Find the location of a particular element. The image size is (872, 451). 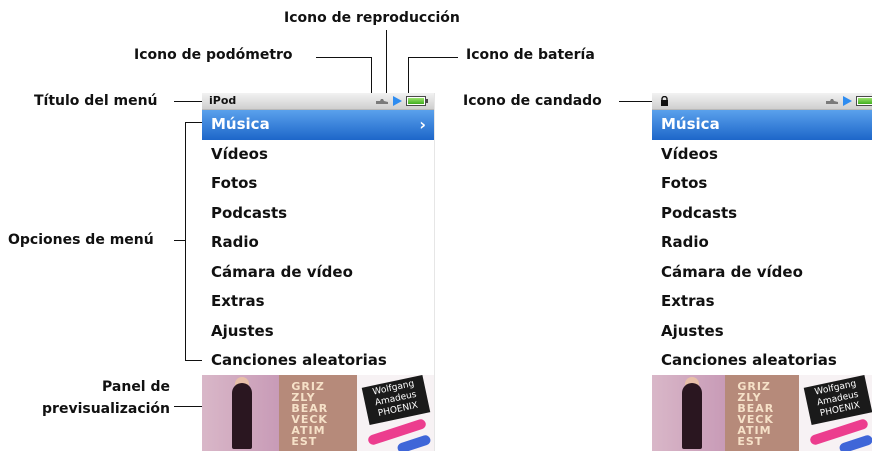

leader-options-bottom is located at coordinates (193, 360).